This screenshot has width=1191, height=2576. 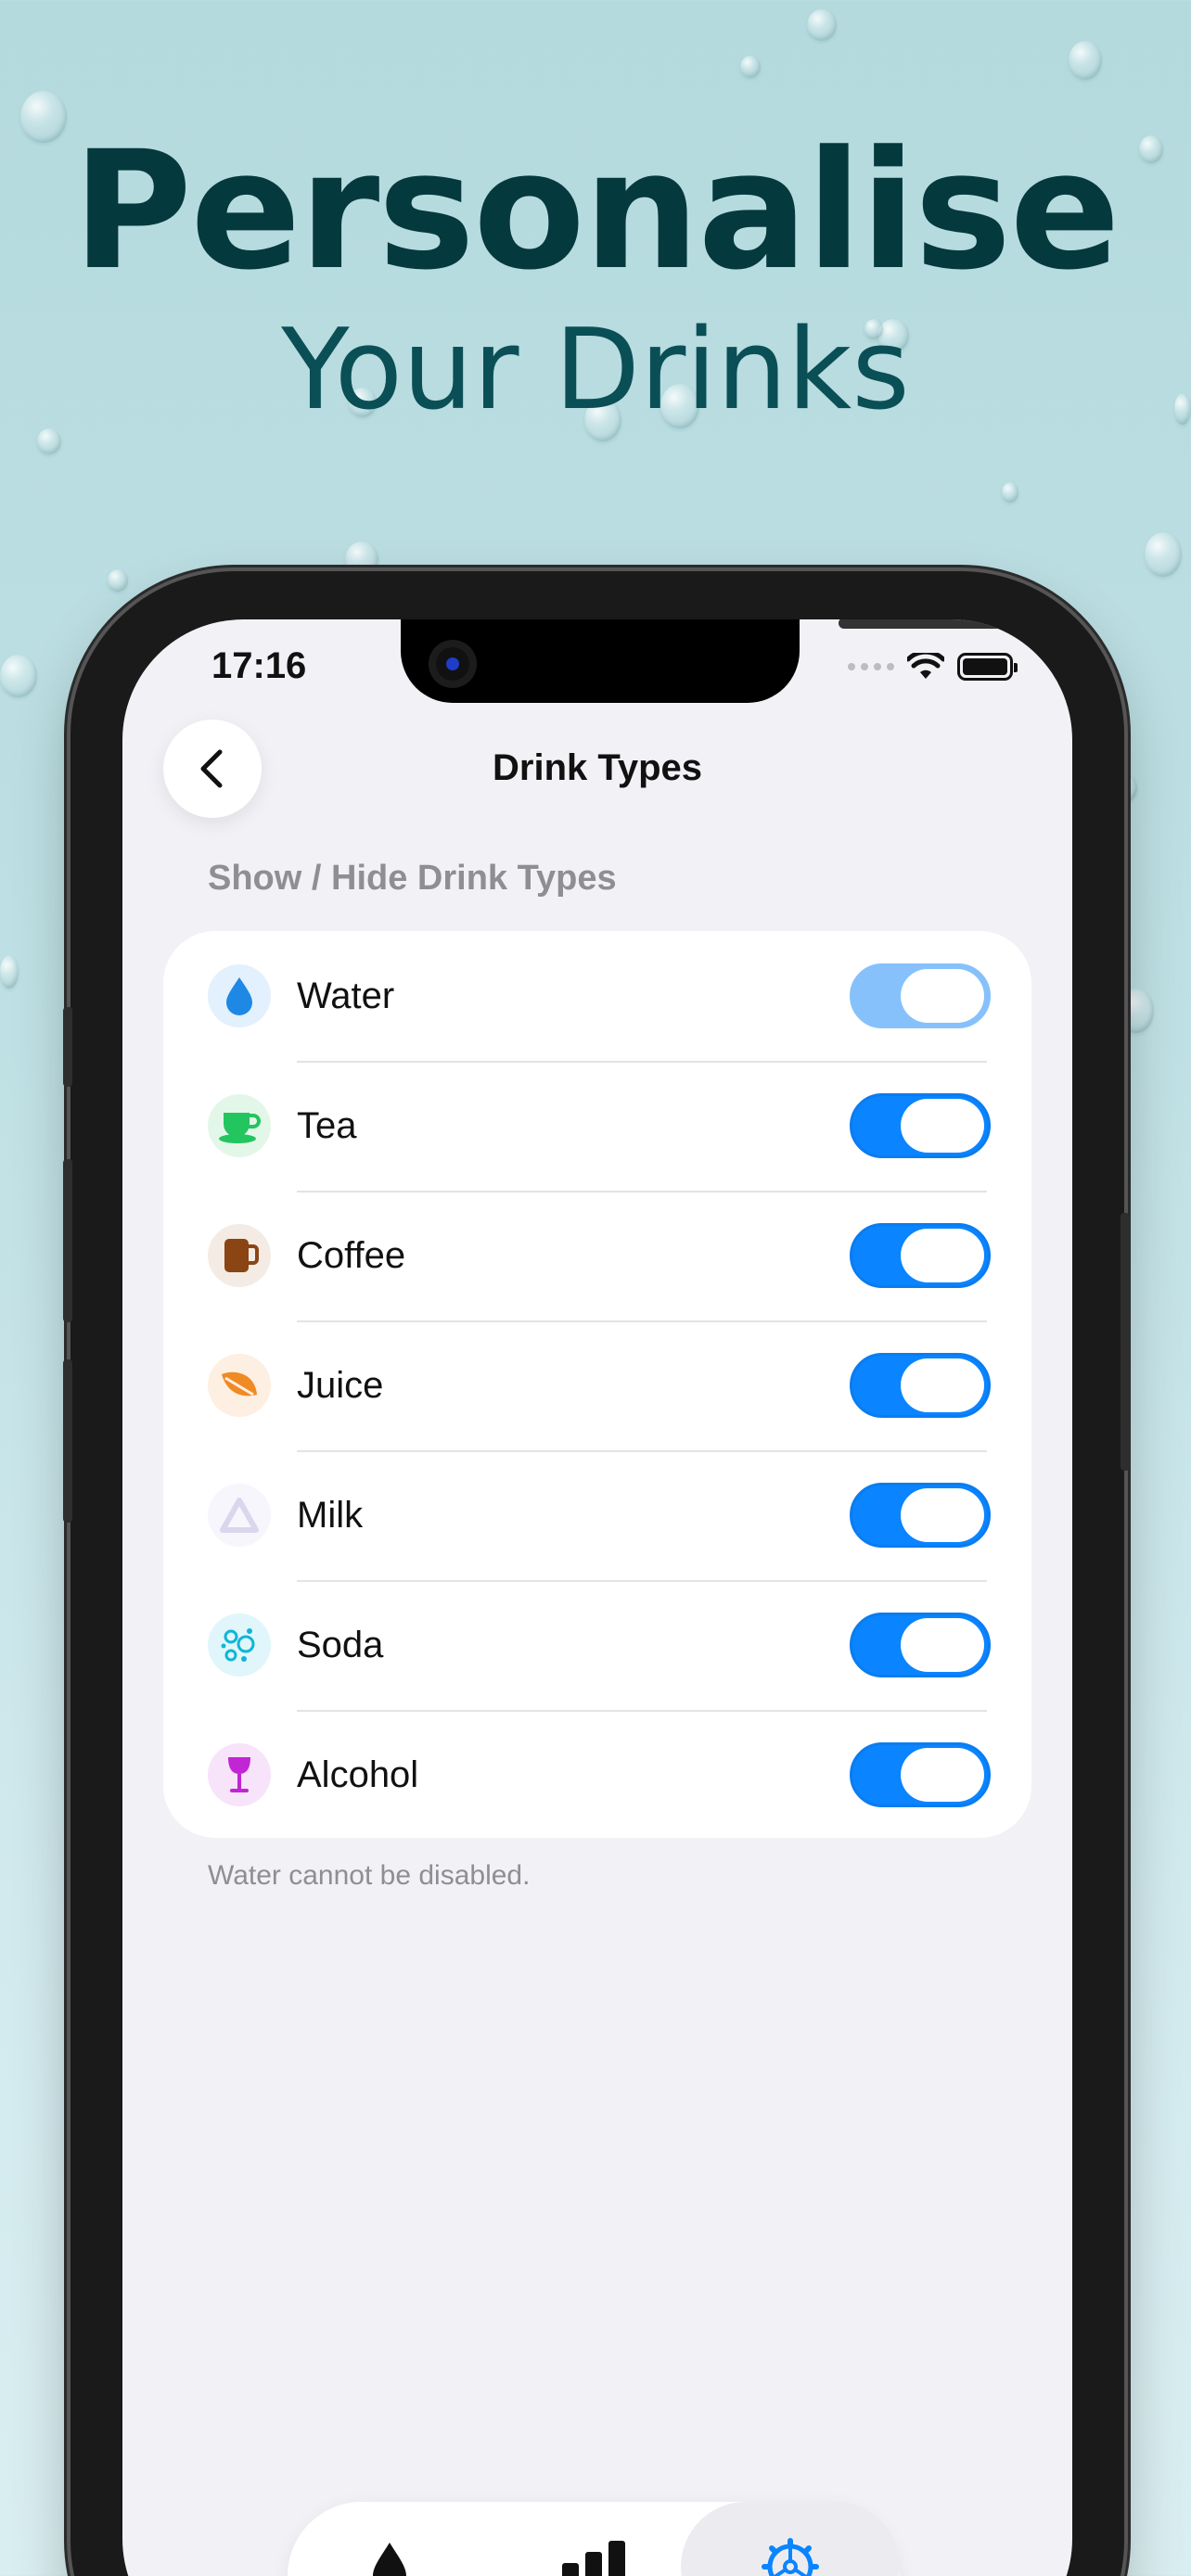 What do you see at coordinates (920, 1774) in the screenshot?
I see `alcohol-toggle` at bounding box center [920, 1774].